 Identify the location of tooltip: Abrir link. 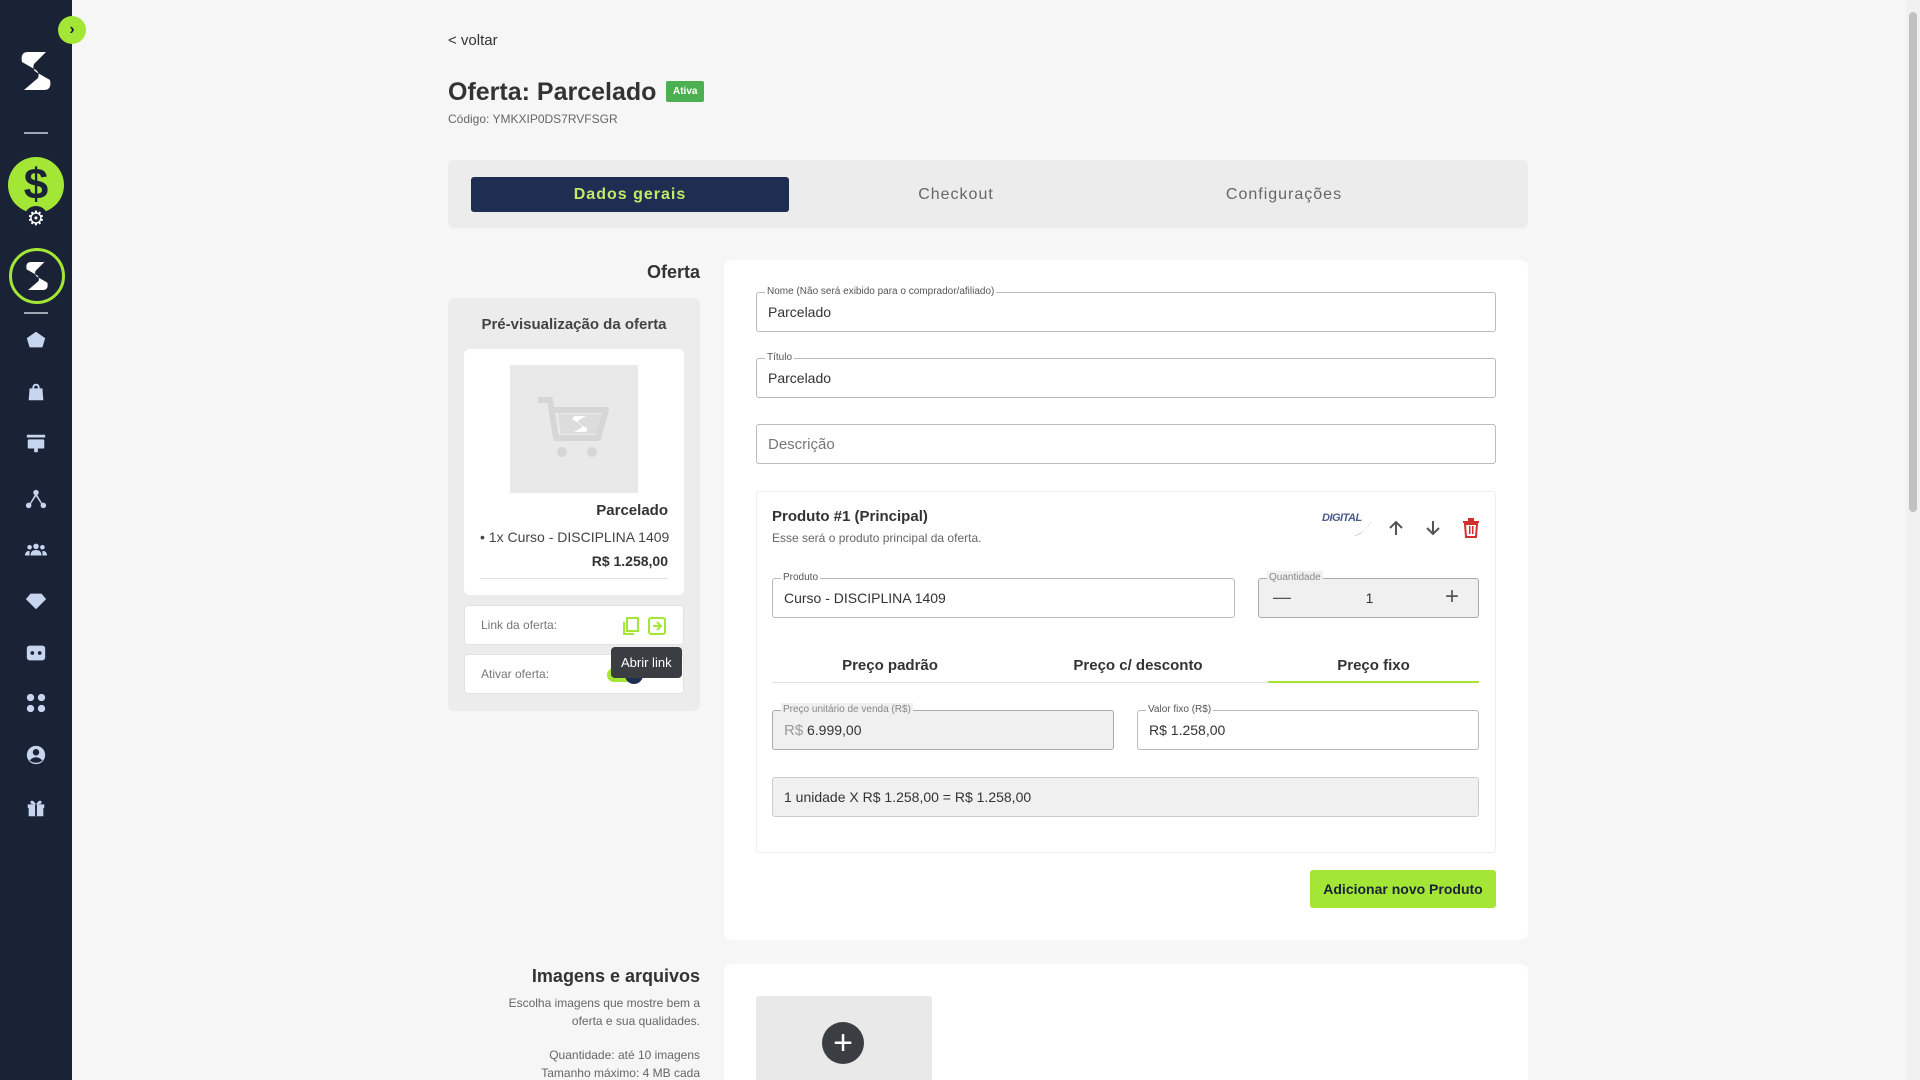
(646, 662).